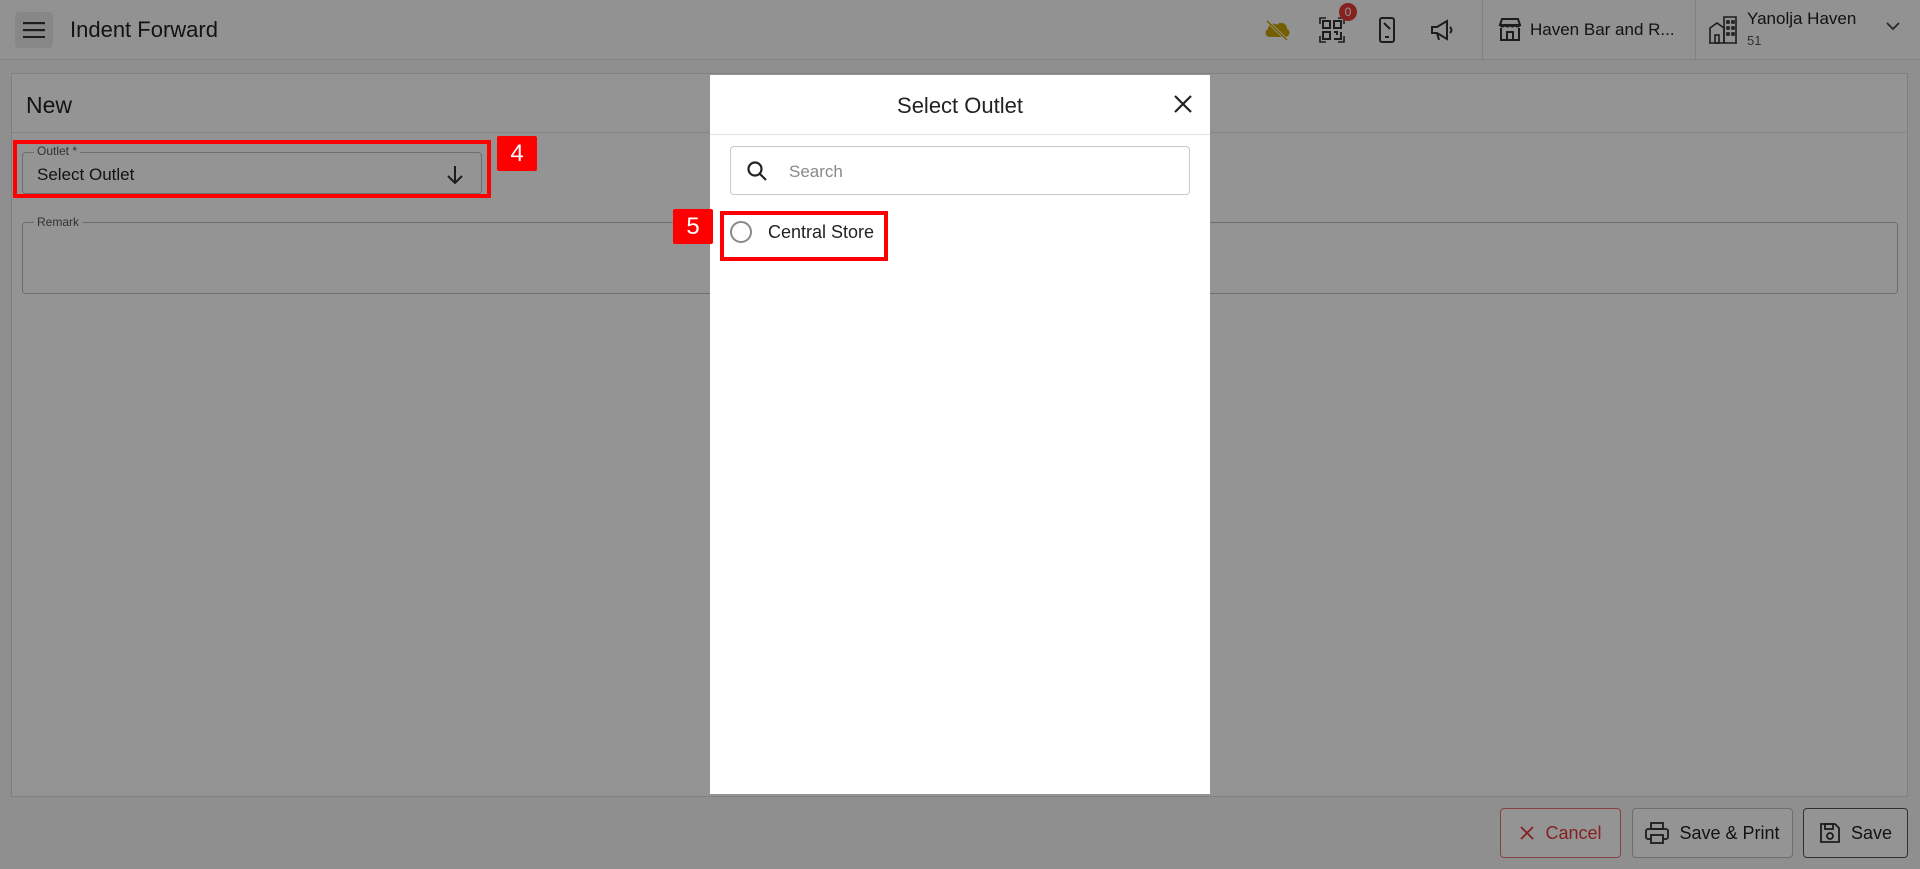  Describe the element at coordinates (1183, 104) in the screenshot. I see `close-icon` at that location.